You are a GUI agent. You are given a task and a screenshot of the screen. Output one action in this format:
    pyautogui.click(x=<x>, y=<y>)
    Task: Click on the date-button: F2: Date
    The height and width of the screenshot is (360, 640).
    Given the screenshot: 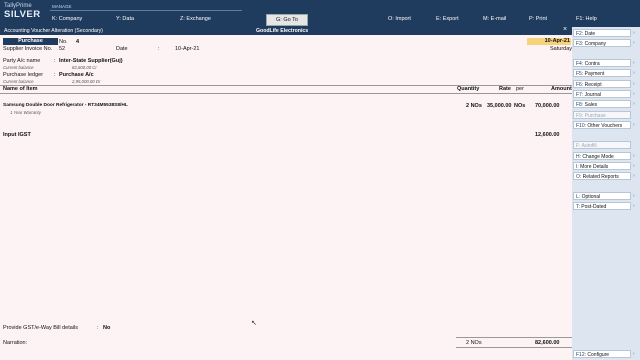 What is the action you would take?
    pyautogui.click(x=602, y=33)
    